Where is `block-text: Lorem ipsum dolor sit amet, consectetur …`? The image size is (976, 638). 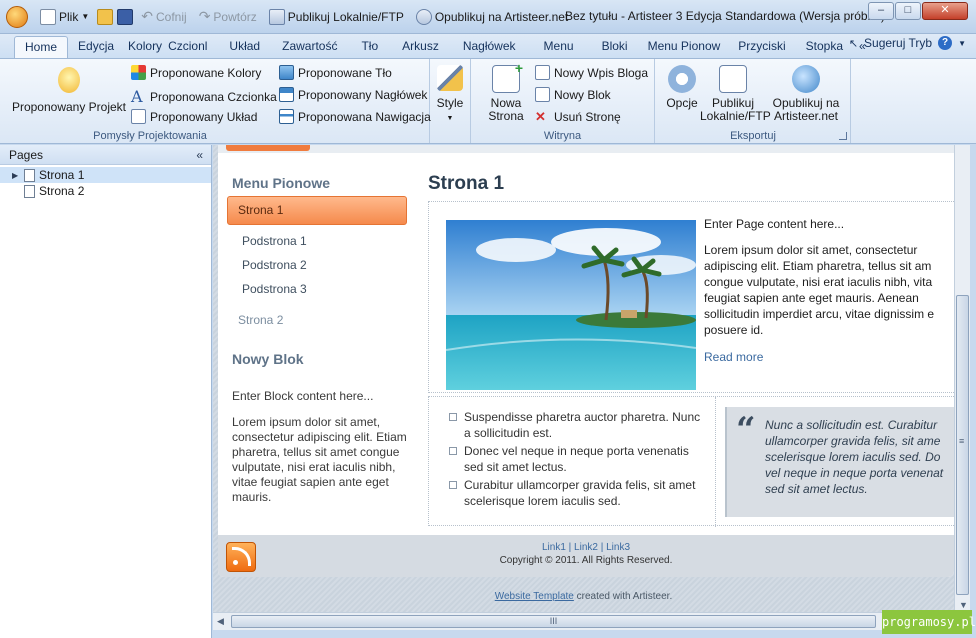 block-text: Lorem ipsum dolor sit amet, consectetur … is located at coordinates (319, 459).